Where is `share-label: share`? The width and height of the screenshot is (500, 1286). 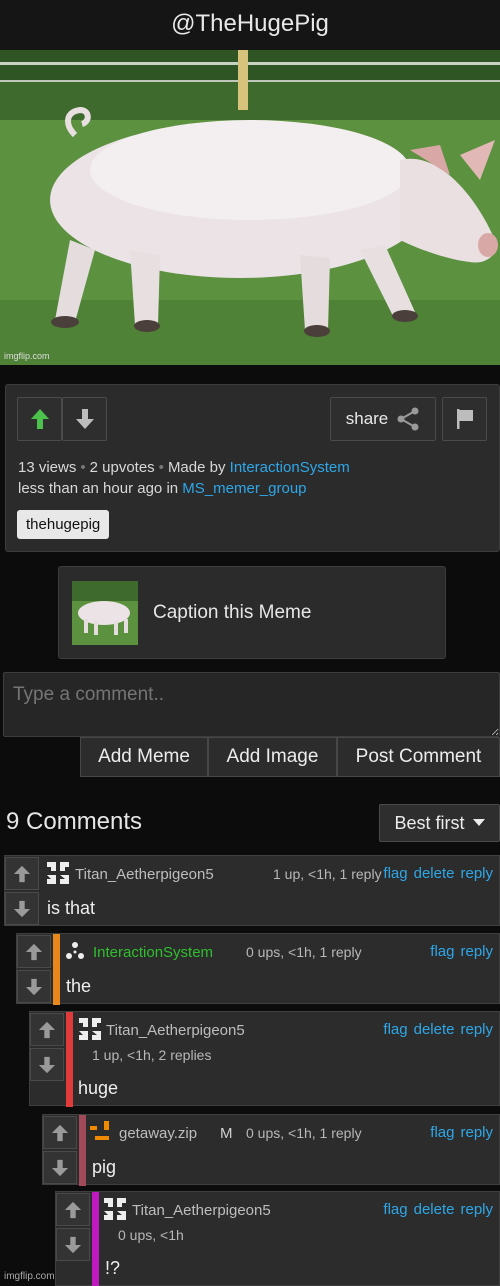 share-label: share is located at coordinates (367, 418).